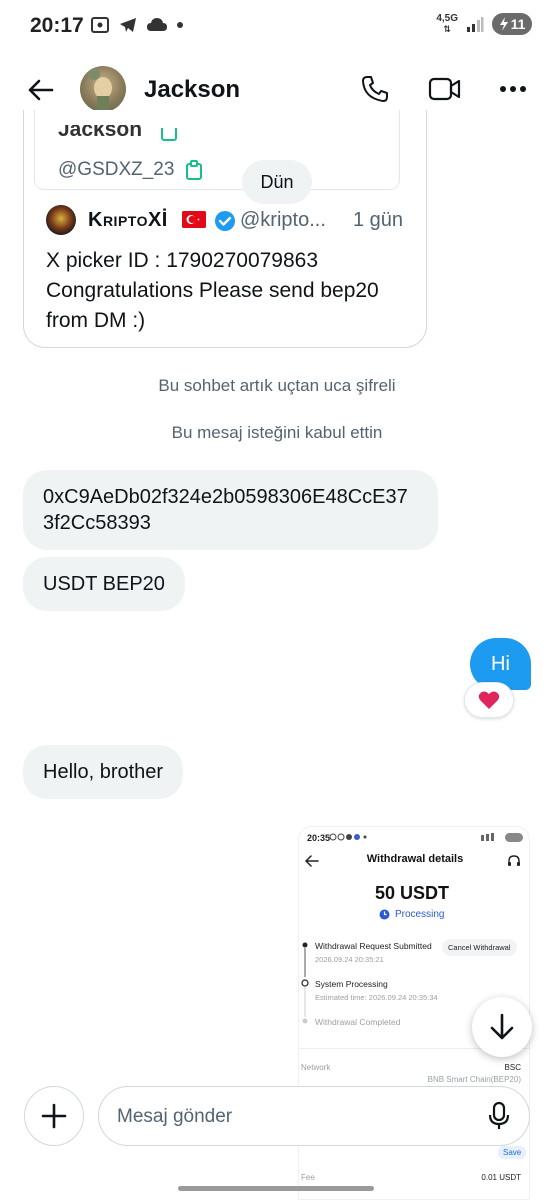 Image resolution: width=554 pixels, height=1200 pixels. I want to click on network-label: Network, so click(316, 1067).